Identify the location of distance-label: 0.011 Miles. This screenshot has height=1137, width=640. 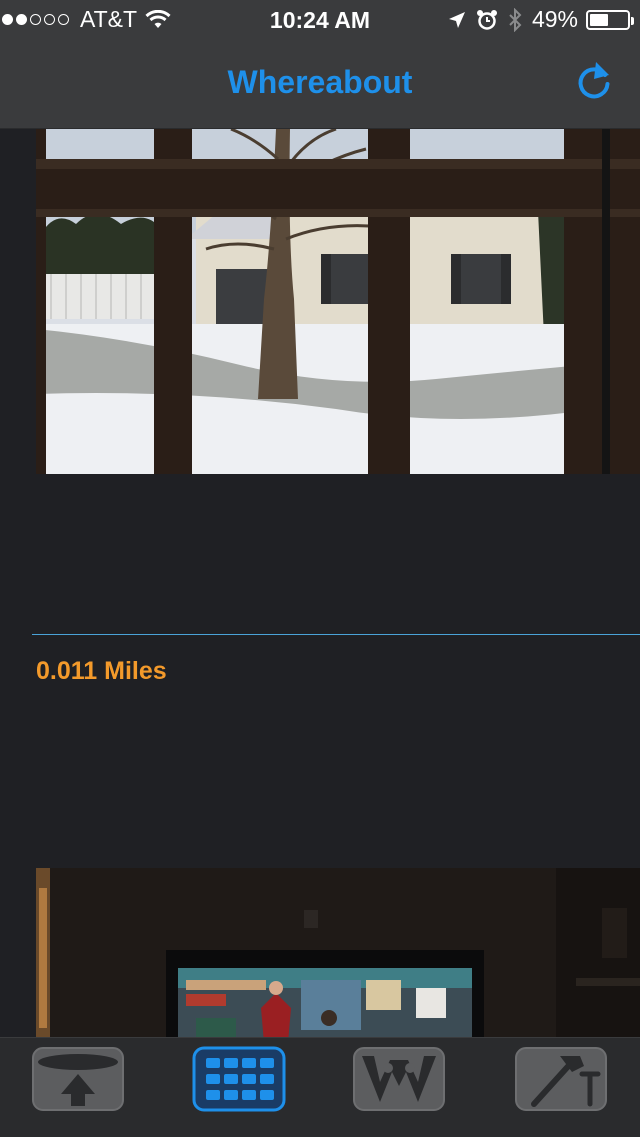
(101, 671).